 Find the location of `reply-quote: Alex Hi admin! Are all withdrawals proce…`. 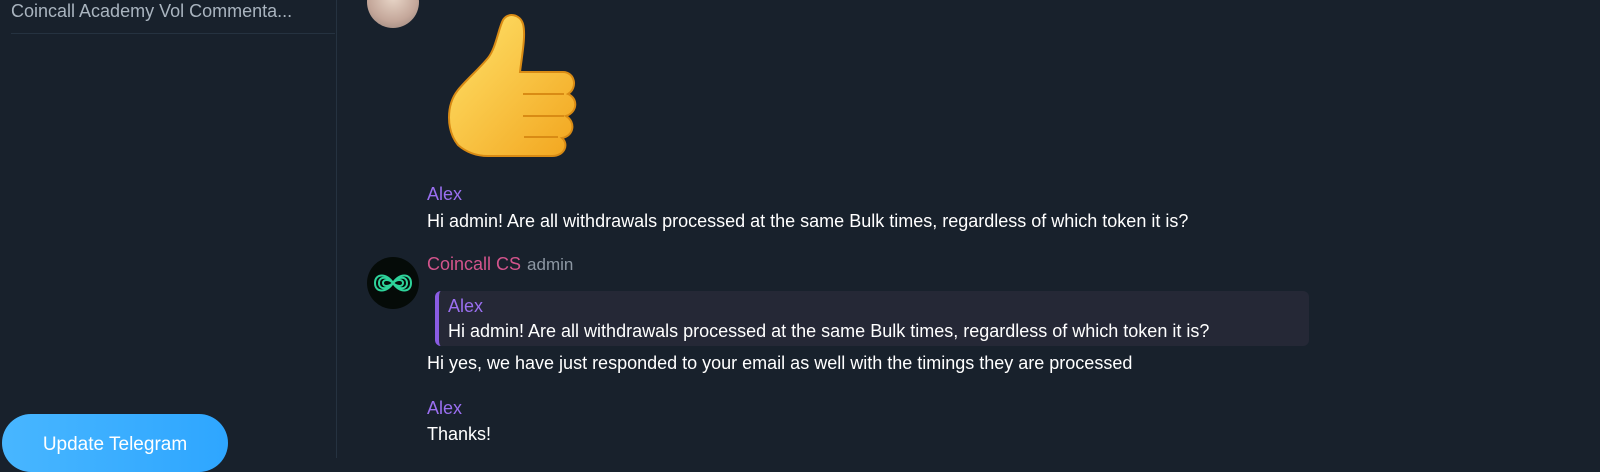

reply-quote: Alex Hi admin! Are all withdrawals proce… is located at coordinates (872, 318).